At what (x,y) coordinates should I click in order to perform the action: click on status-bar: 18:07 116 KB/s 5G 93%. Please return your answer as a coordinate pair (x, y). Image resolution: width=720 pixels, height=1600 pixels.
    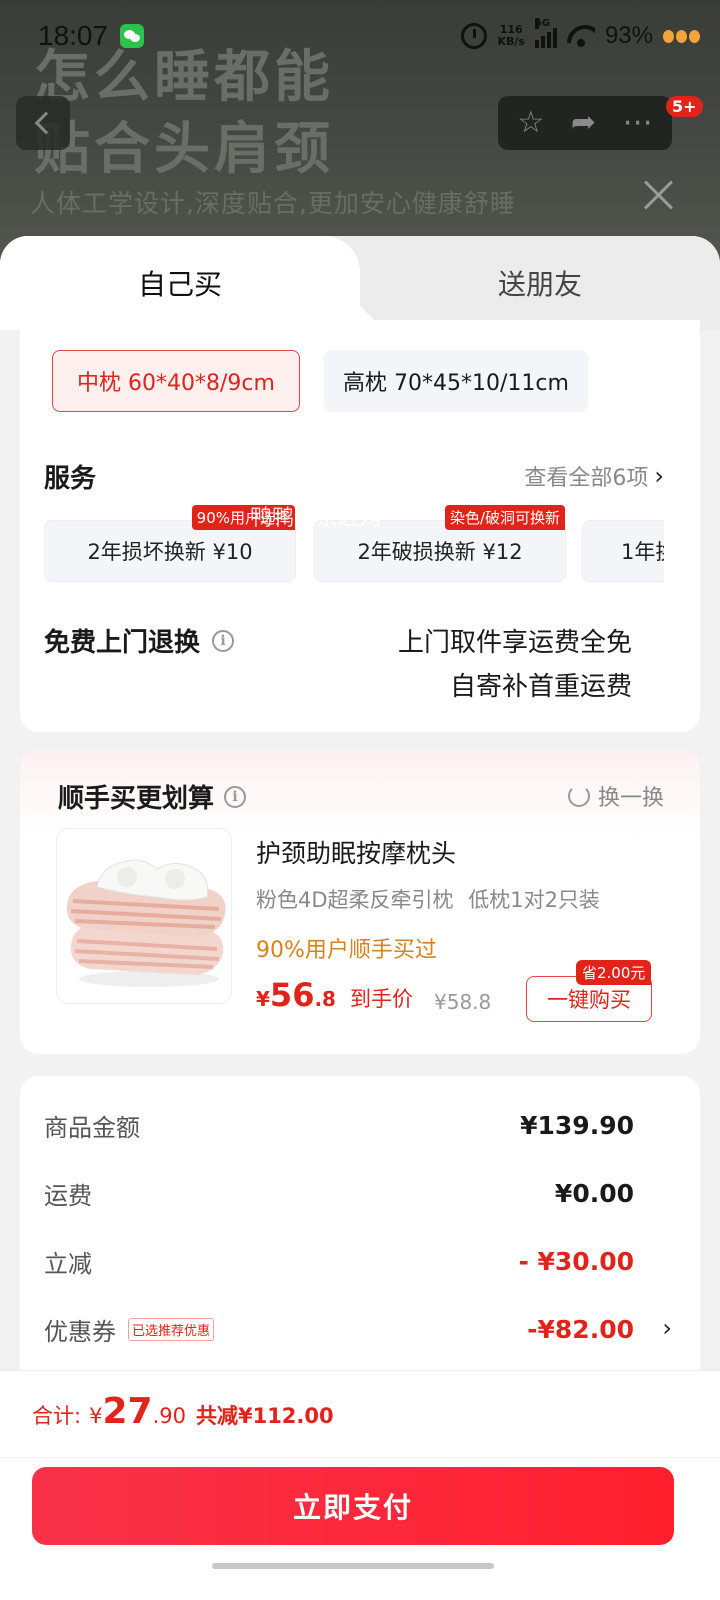
    Looking at the image, I should click on (360, 38).